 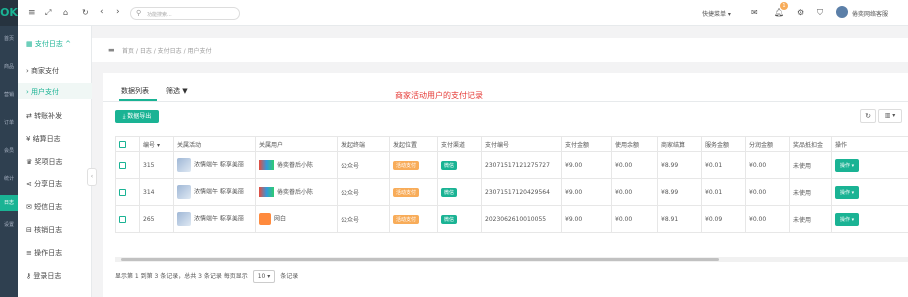 I want to click on col-header-settle: 商家结算, so click(x=679, y=144).